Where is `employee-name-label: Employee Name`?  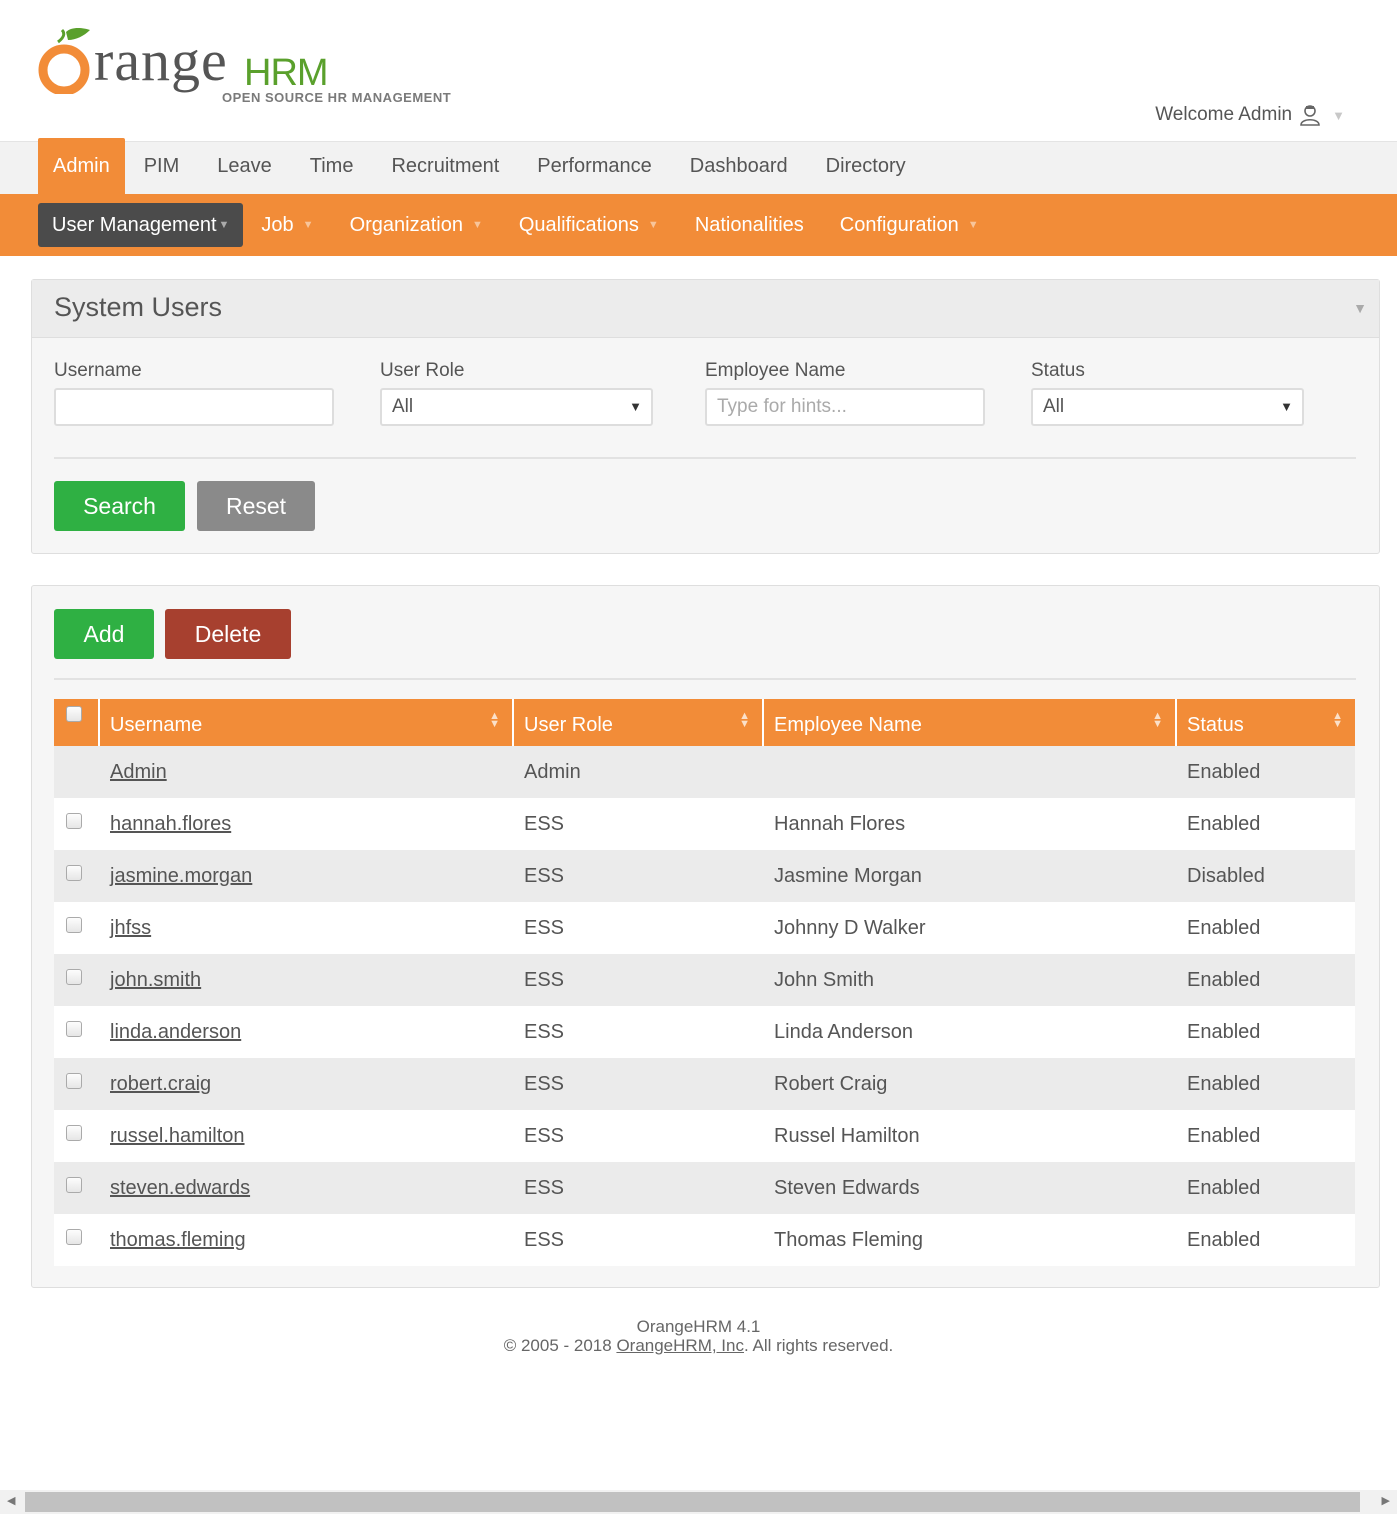
employee-name-label: Employee Name is located at coordinates (775, 370).